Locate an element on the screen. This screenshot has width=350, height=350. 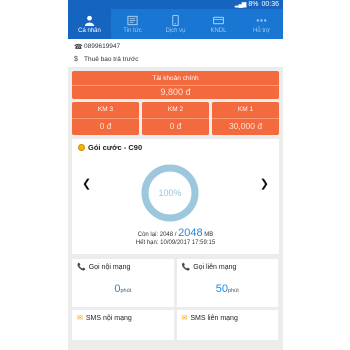
phone-icon is located at coordinates (175, 20).